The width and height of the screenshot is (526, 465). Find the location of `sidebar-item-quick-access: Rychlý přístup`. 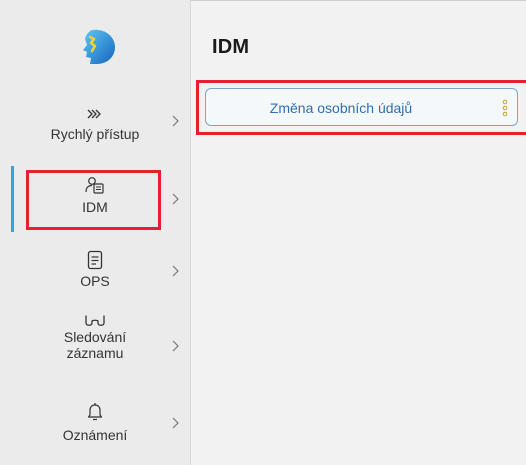

sidebar-item-quick-access: Rychlý přístup is located at coordinates (95, 125).